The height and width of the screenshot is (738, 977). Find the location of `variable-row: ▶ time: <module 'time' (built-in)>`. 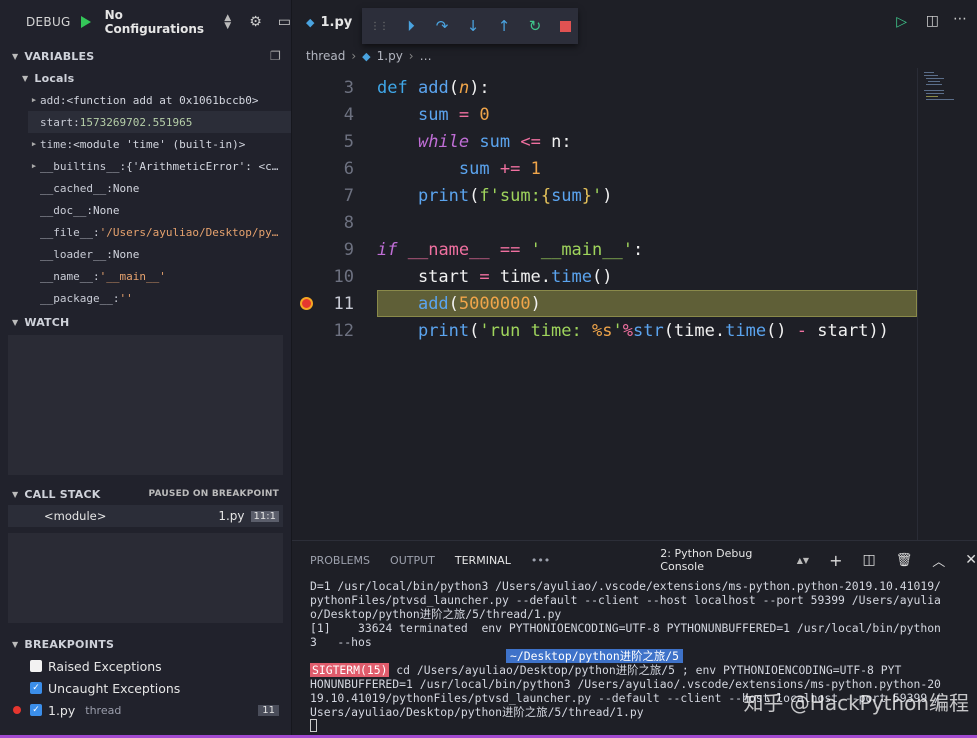

variable-row: ▶ time: <module 'time' (built-in)> is located at coordinates (159, 144).